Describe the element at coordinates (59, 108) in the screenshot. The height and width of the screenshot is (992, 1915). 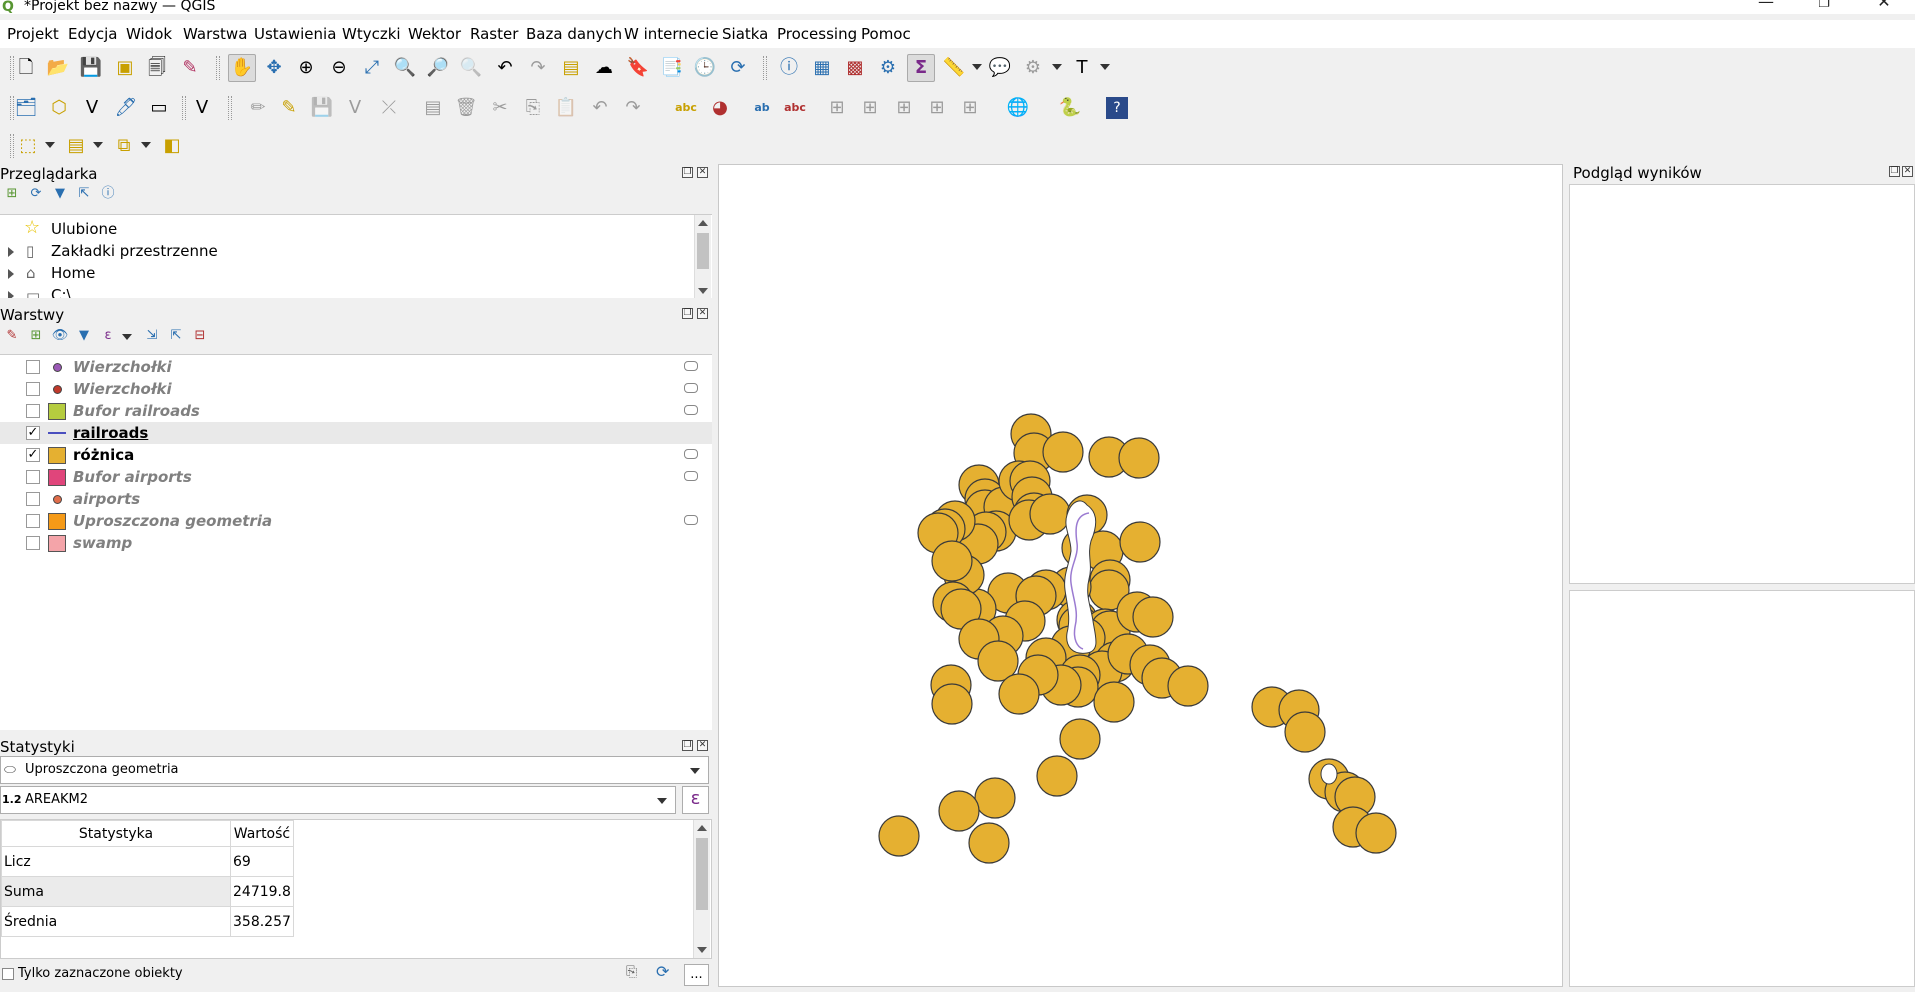
I see `new-geopackage-layer-icon: ⬡` at that location.